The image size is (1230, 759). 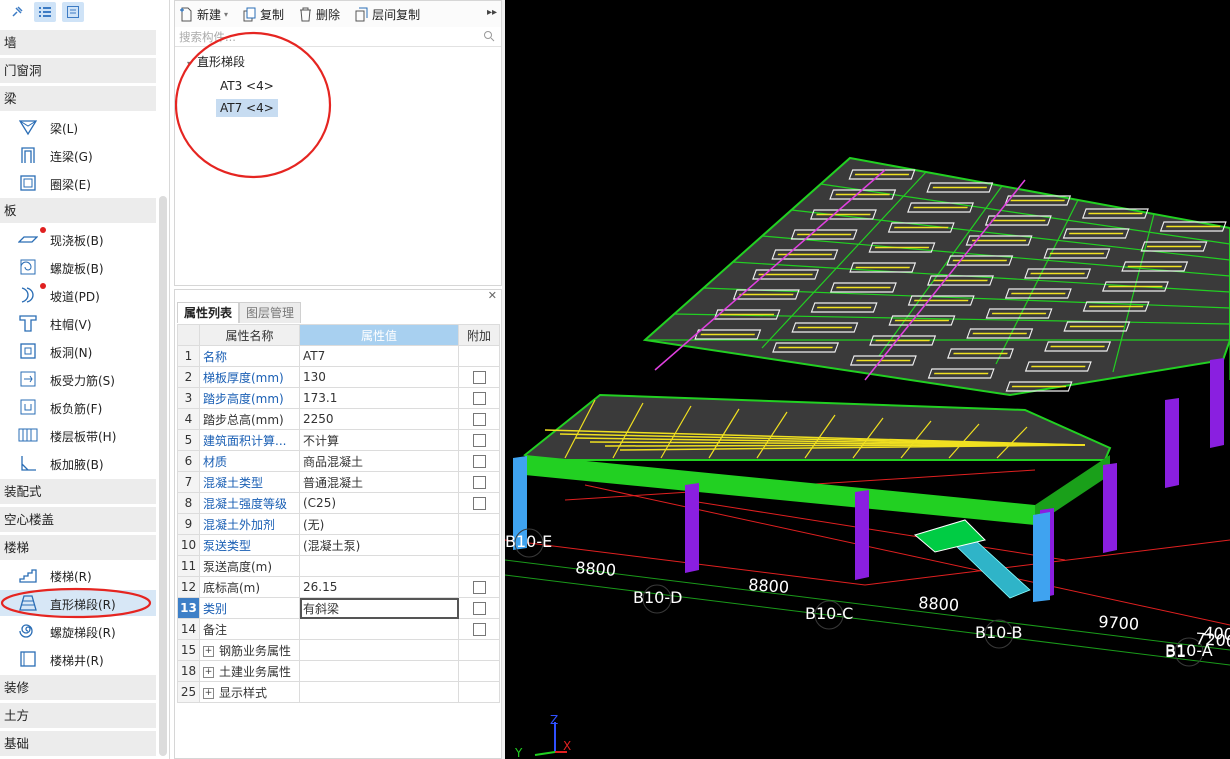 What do you see at coordinates (78, 687) in the screenshot?
I see `nav-category-decoration: 装修` at bounding box center [78, 687].